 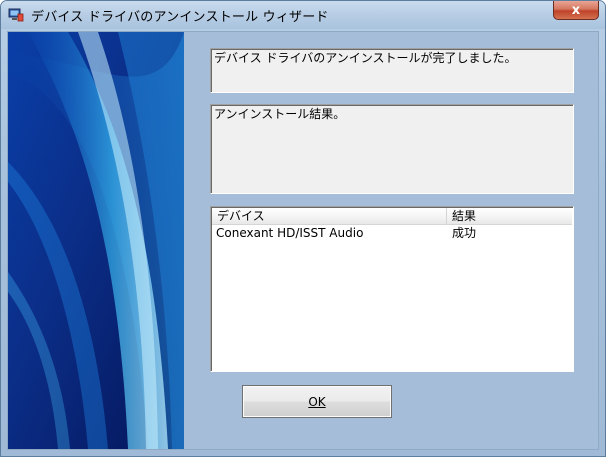 What do you see at coordinates (290, 233) in the screenshot?
I see `device-name-cell: Conexant HD/ISST Audio` at bounding box center [290, 233].